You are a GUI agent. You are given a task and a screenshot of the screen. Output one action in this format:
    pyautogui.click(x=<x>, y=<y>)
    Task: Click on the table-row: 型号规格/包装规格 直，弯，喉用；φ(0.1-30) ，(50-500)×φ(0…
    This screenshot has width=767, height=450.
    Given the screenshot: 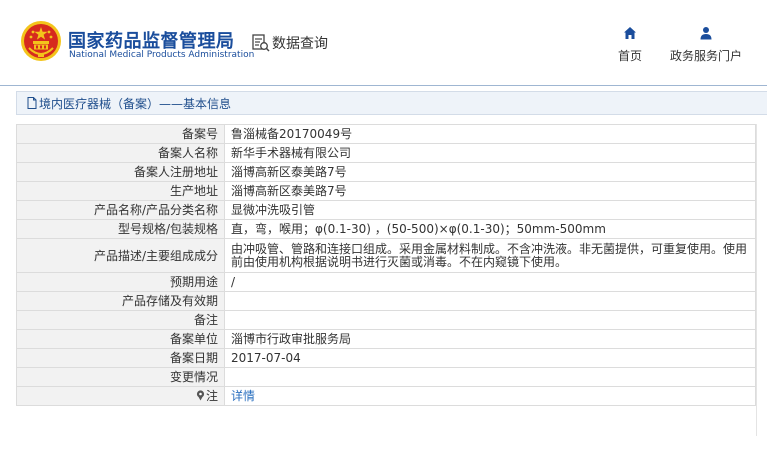 What is the action you would take?
    pyautogui.click(x=386, y=229)
    